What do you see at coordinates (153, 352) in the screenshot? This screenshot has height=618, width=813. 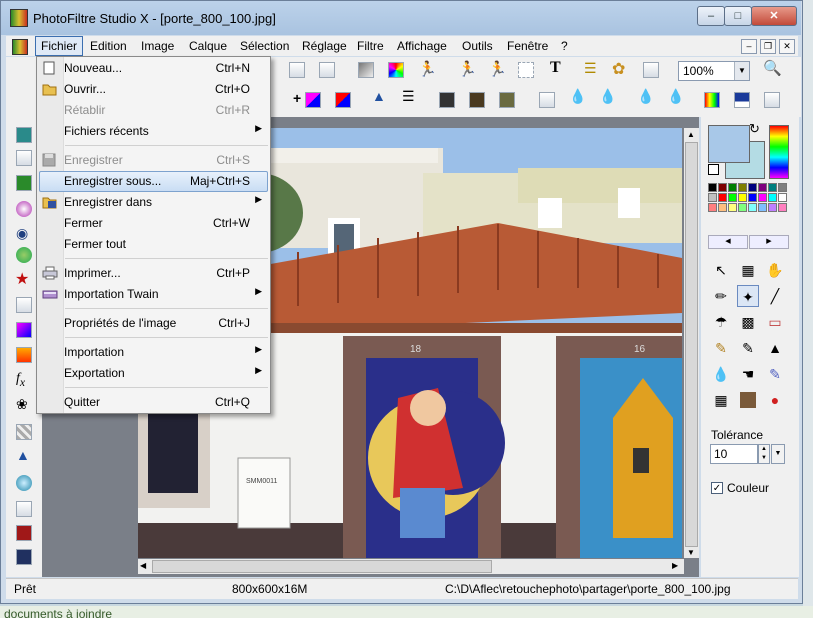 I see `menu-item-importation: Importation ▶` at bounding box center [153, 352].